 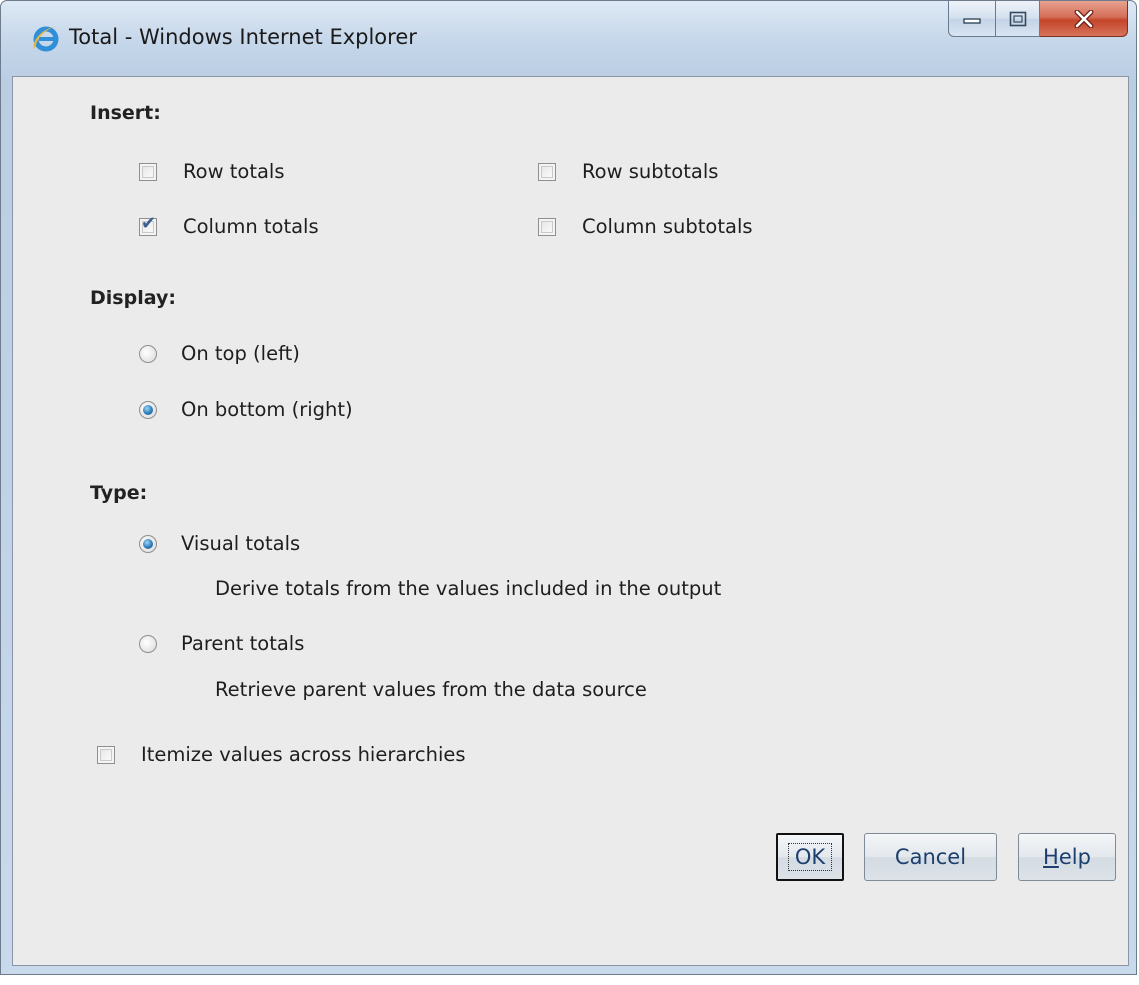 What do you see at coordinates (148, 409) in the screenshot?
I see `on-bottom-radio` at bounding box center [148, 409].